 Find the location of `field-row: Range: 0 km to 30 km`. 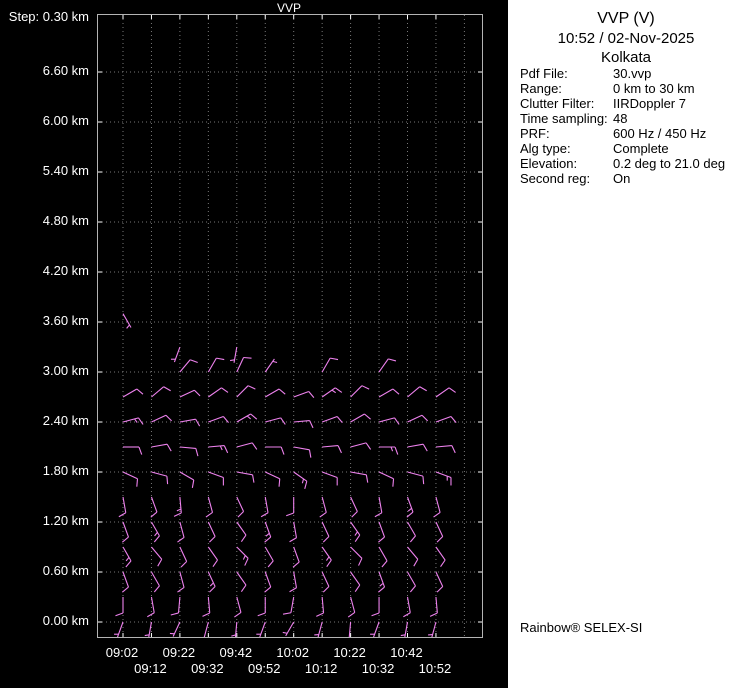

field-row: Range: 0 km to 30 km is located at coordinates (630, 88).